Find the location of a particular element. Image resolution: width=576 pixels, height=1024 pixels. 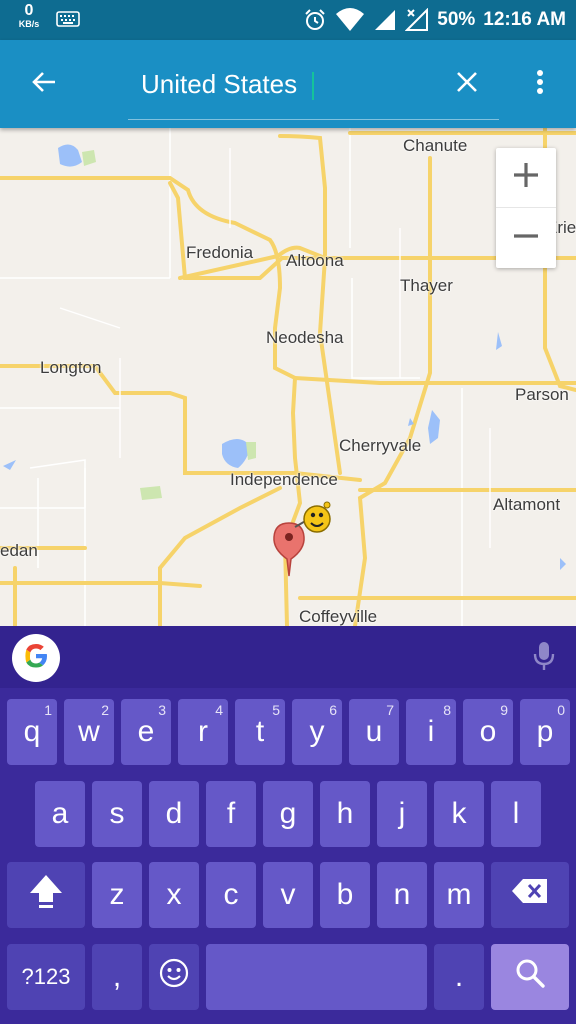

map-label-altoona: Altoona is located at coordinates (315, 260).